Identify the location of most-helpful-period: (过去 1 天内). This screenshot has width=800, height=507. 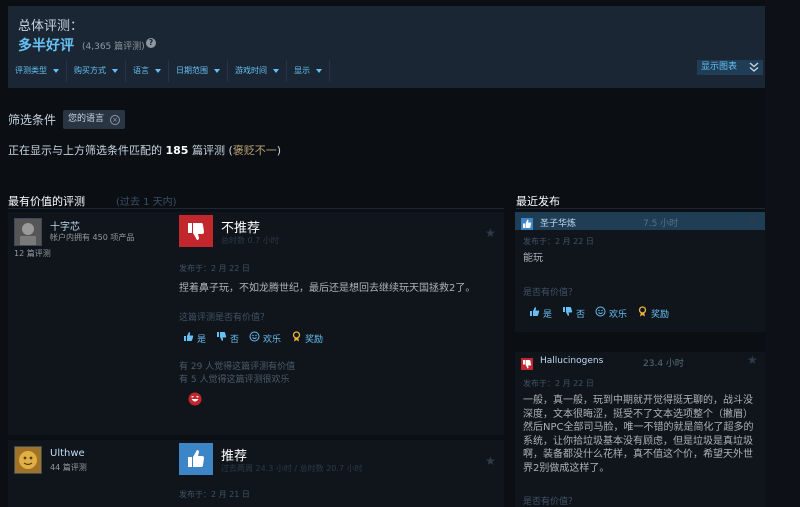
(146, 202).